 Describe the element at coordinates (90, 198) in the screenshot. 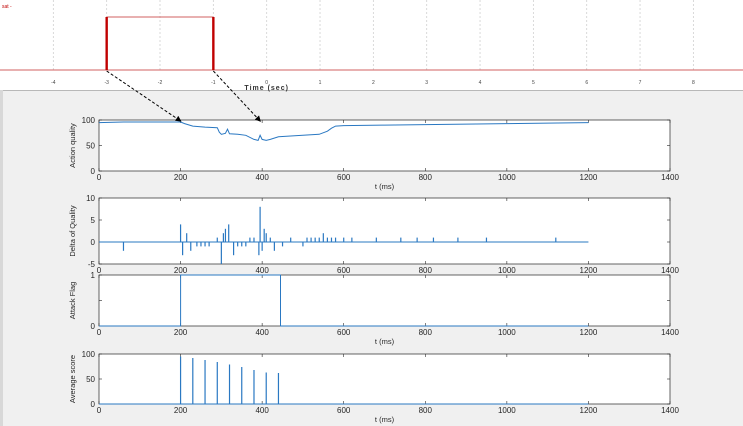

I see `y-tick-label: 10` at that location.